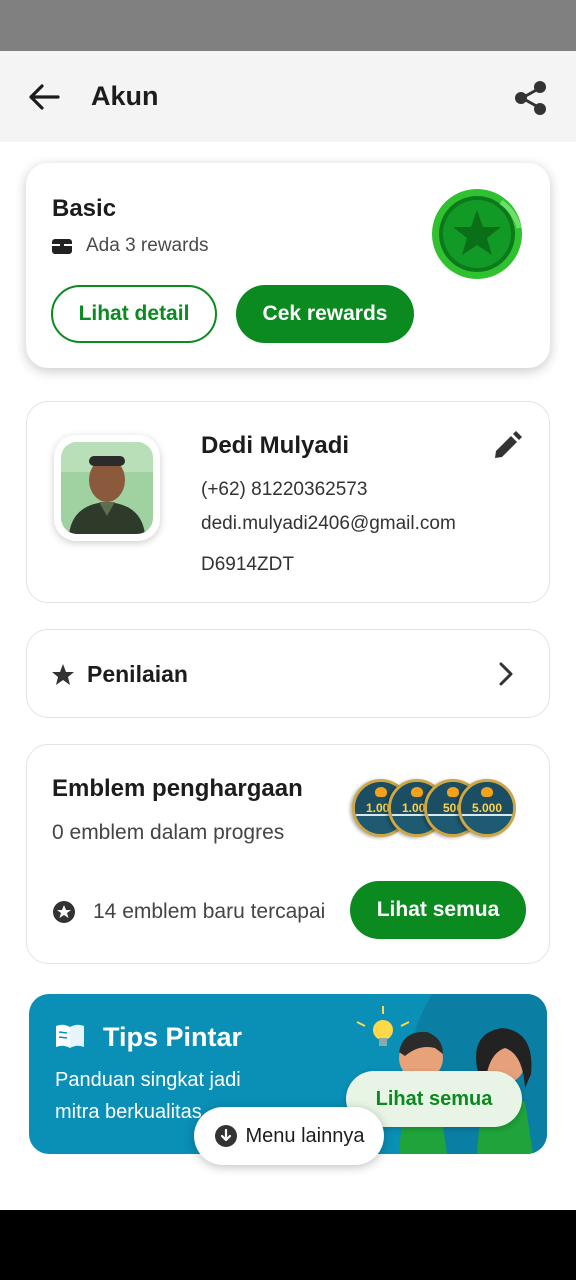  I want to click on profile-photo, so click(107, 488).